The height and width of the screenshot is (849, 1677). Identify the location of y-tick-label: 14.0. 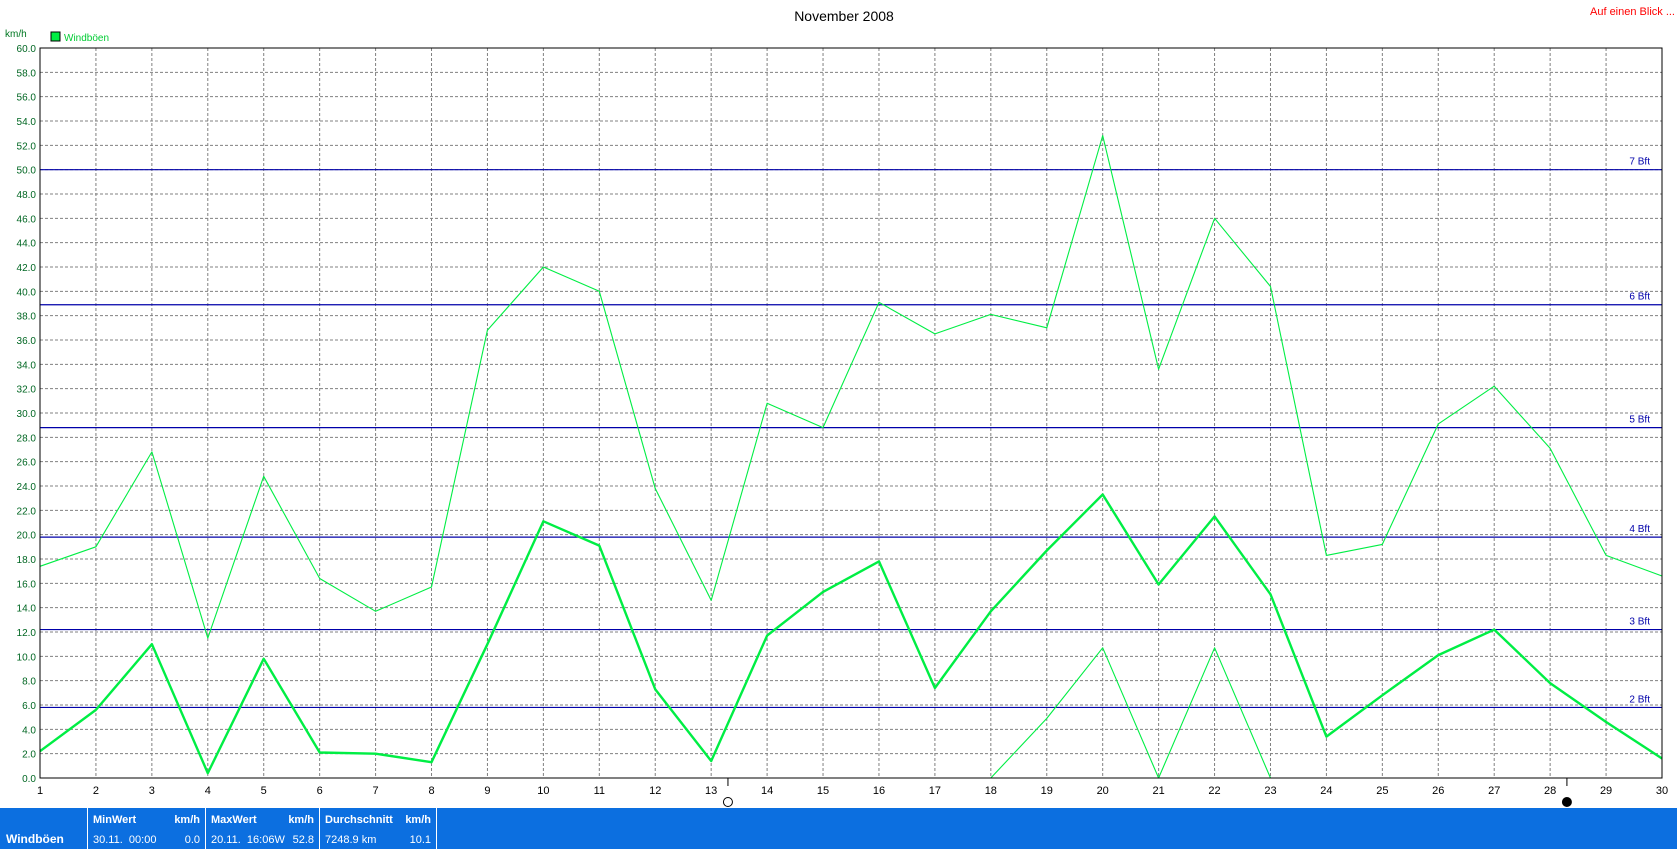
(27, 609).